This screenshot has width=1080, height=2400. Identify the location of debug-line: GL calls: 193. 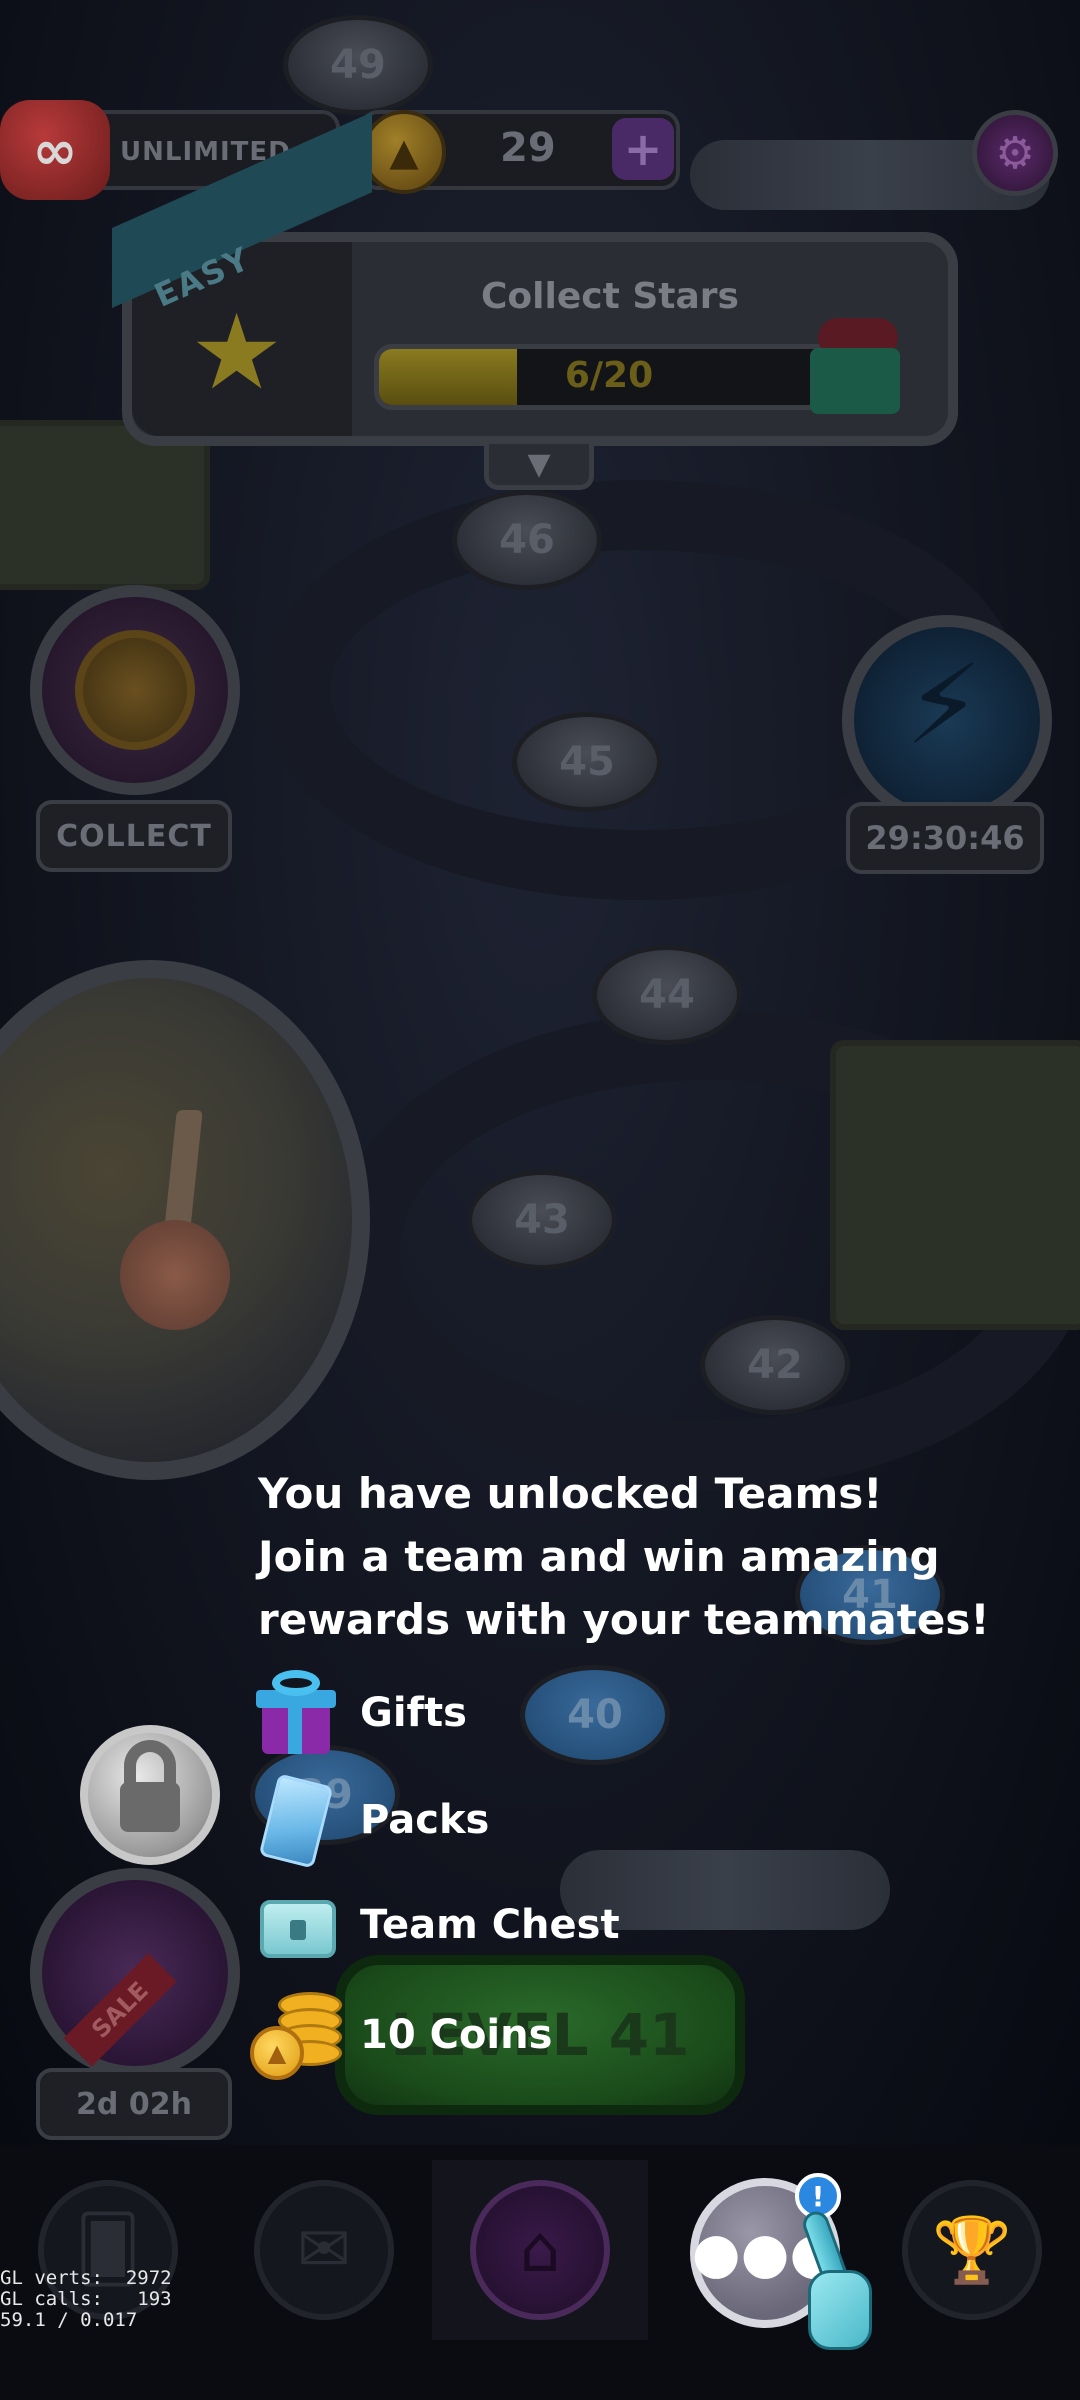
(86, 2299).